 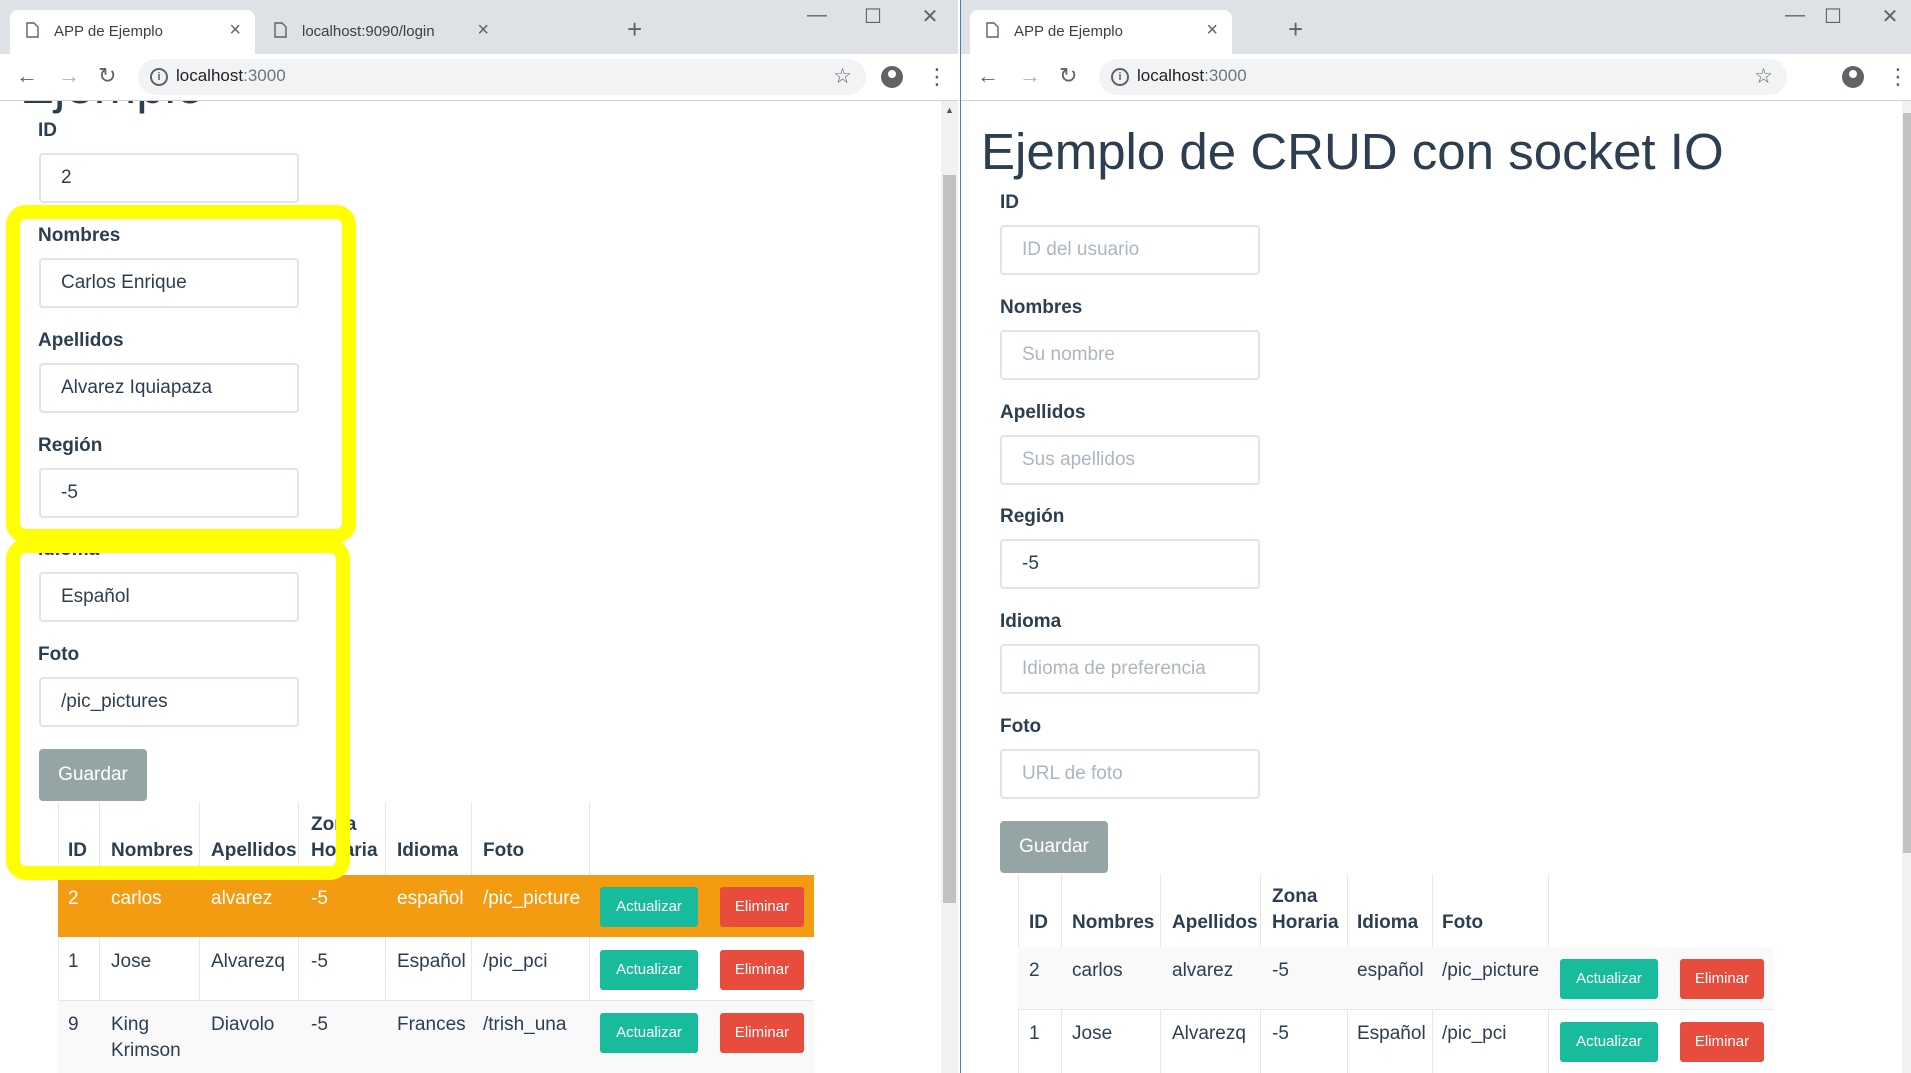 What do you see at coordinates (1203, 970) in the screenshot?
I see `cell-apellidos: alvarez` at bounding box center [1203, 970].